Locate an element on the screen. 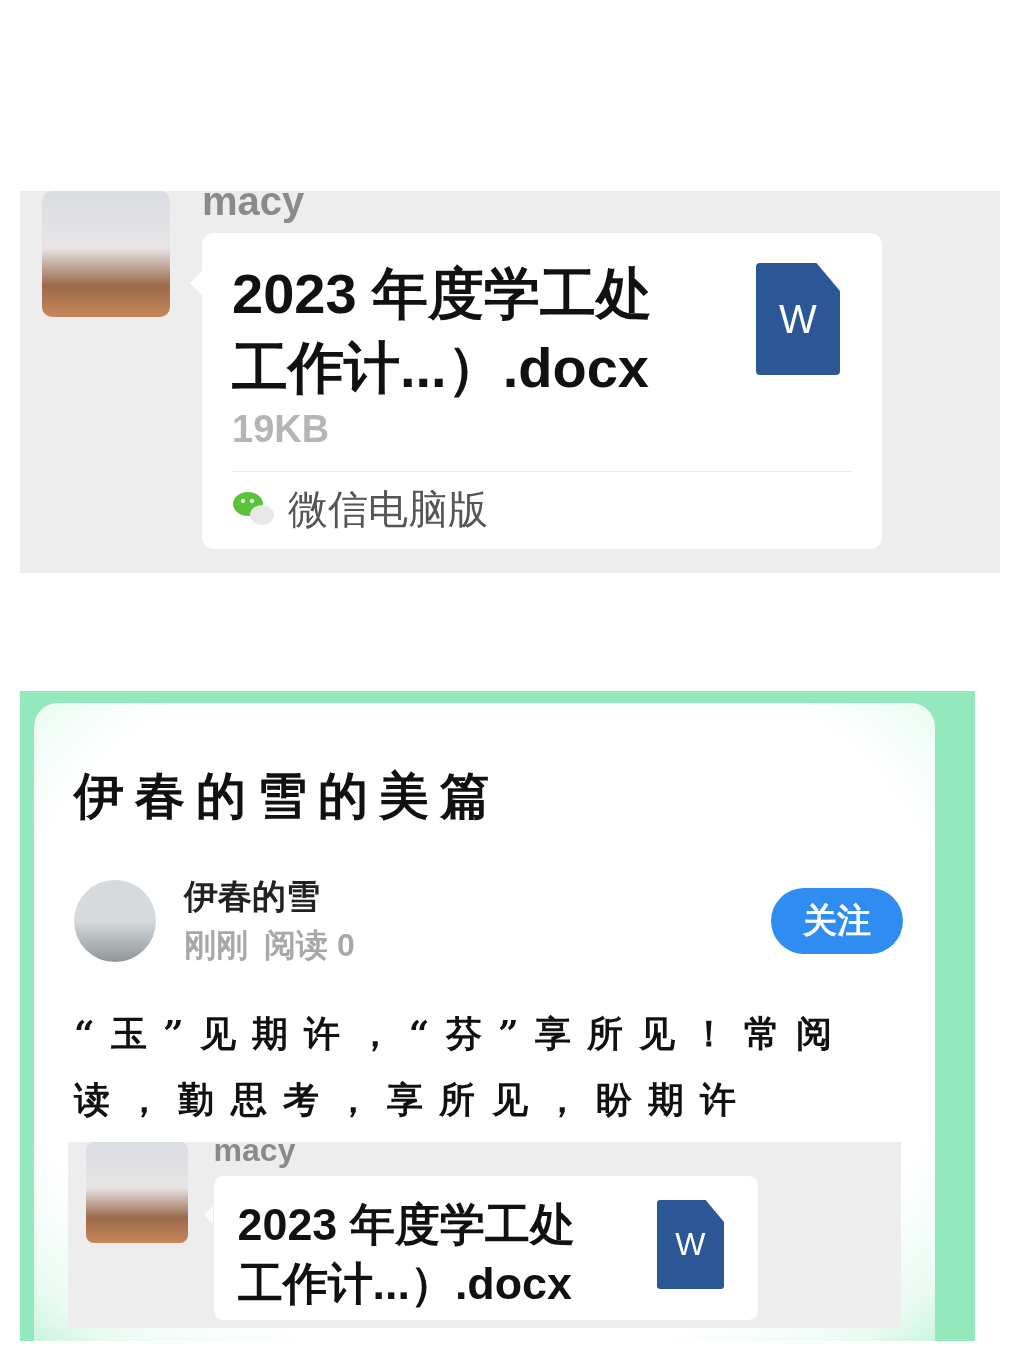  file-size: 19KB is located at coordinates (281, 429).